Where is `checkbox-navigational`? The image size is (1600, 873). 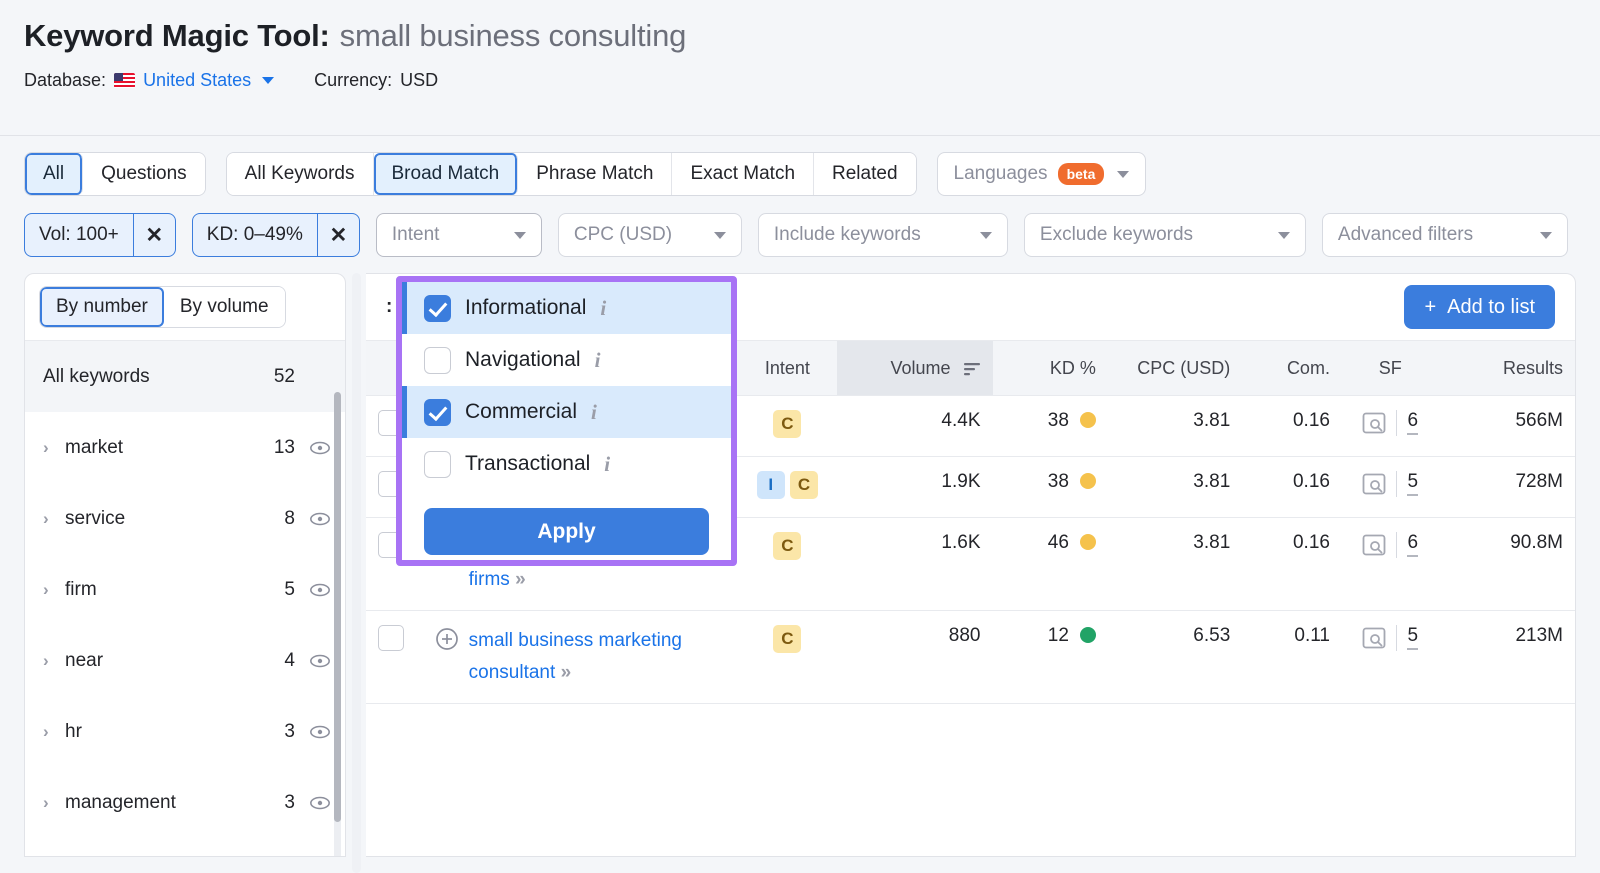
checkbox-navigational is located at coordinates (437, 360).